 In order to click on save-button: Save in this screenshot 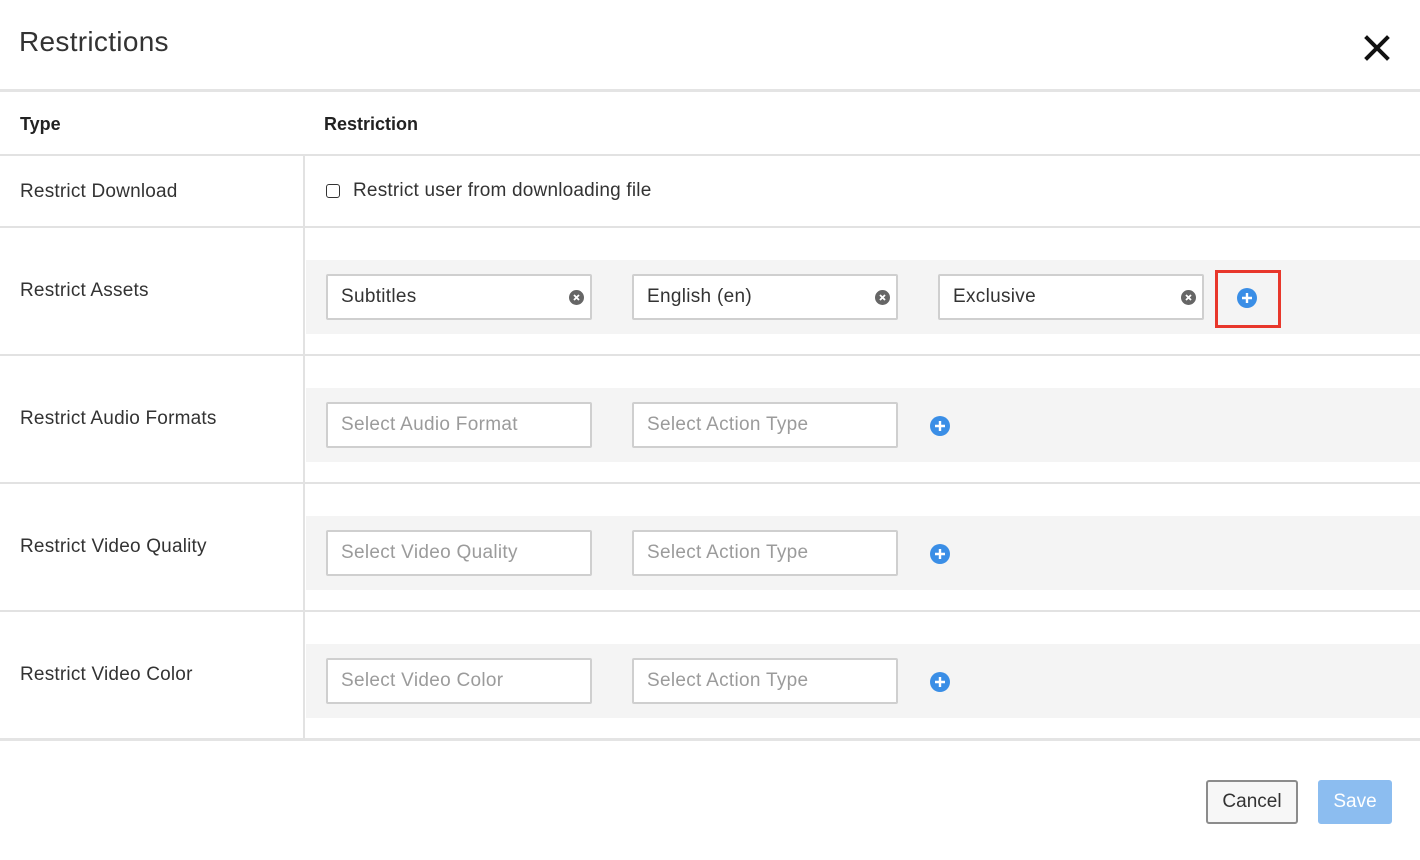, I will do `click(1355, 802)`.